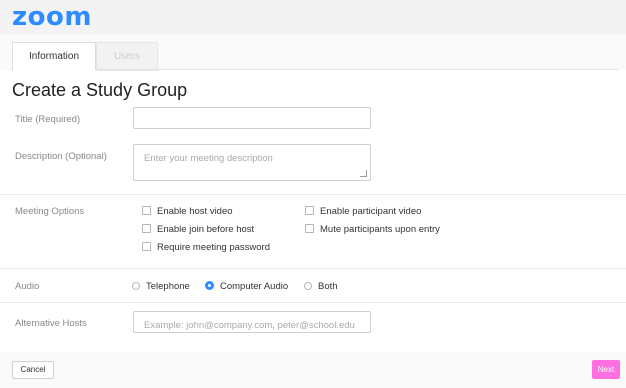  I want to click on description-textarea: Enter your meeting description, so click(252, 162).